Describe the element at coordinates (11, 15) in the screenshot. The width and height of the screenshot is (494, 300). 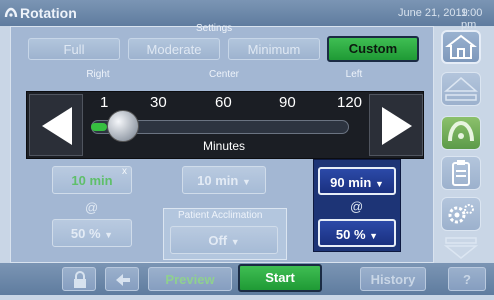
I see `rotation-app-icon` at that location.